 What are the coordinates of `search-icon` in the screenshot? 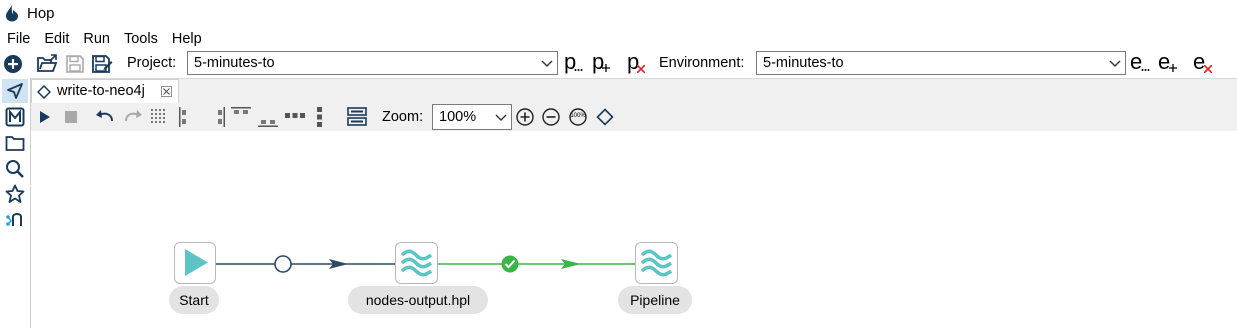 It's located at (15, 169).